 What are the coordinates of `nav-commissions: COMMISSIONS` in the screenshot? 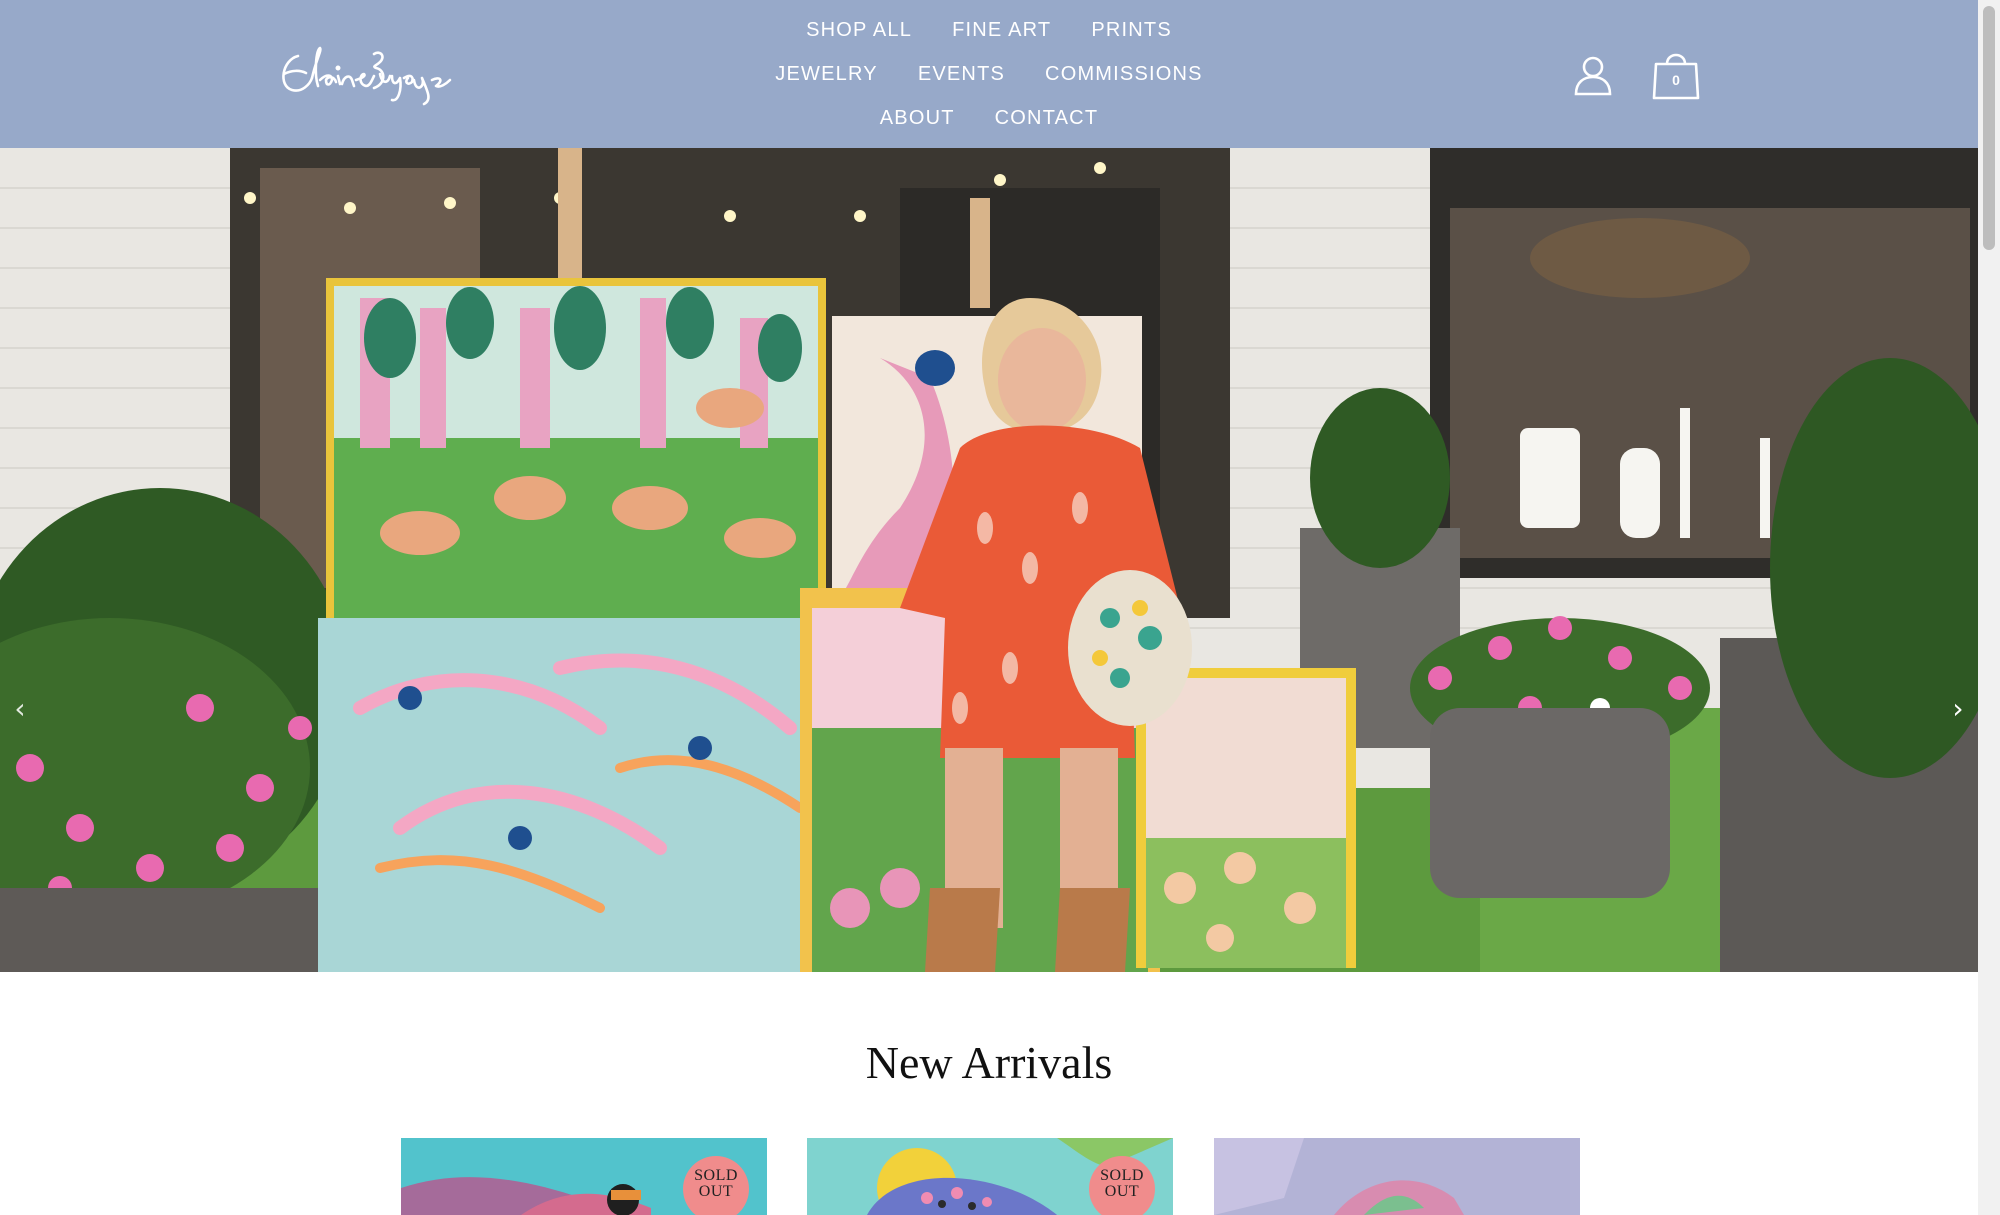 It's located at (1124, 74).